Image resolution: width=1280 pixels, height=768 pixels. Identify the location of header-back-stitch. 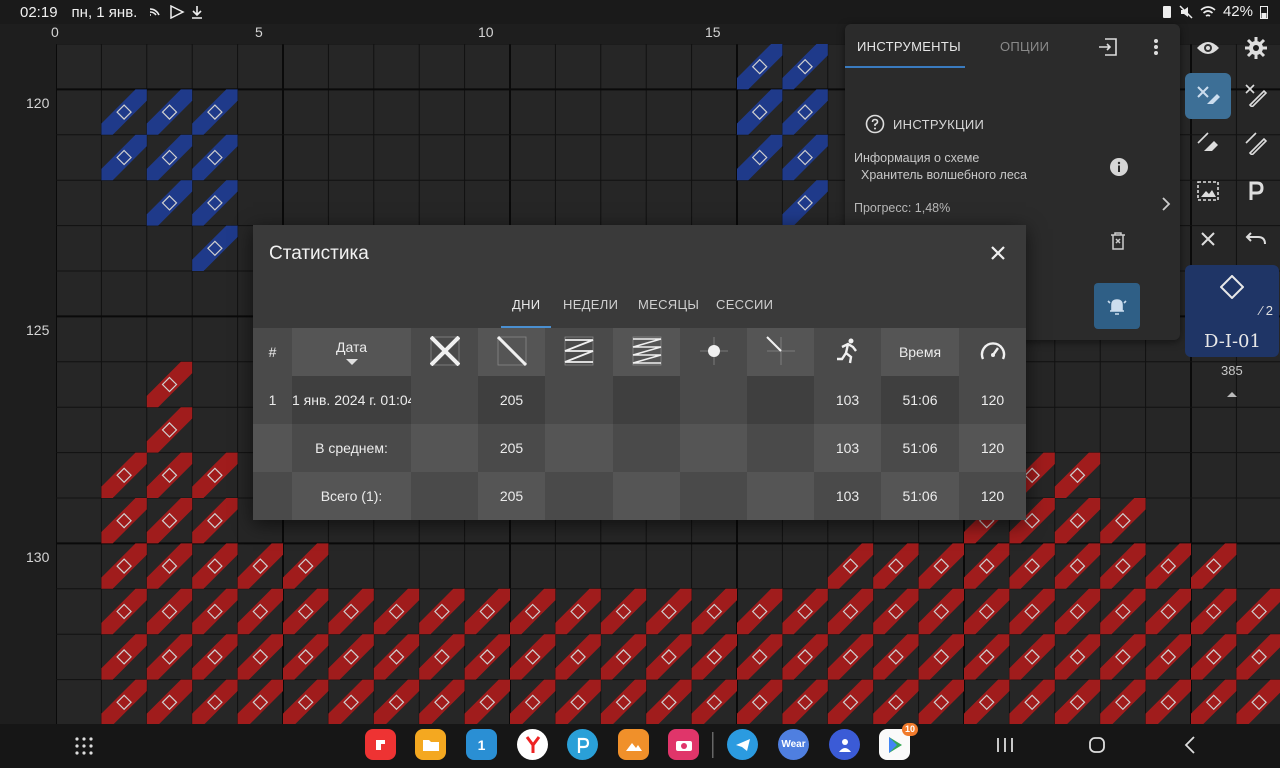
(579, 352).